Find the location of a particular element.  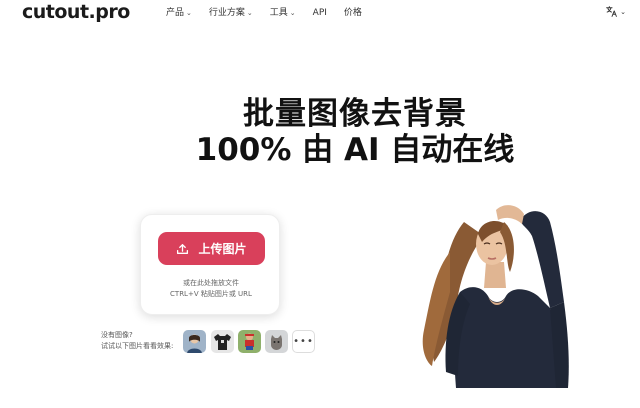

main-nav: 产品 ⌄ 行业方案 ⌄ 工具 ⌄ API 价格 is located at coordinates (272, 13).